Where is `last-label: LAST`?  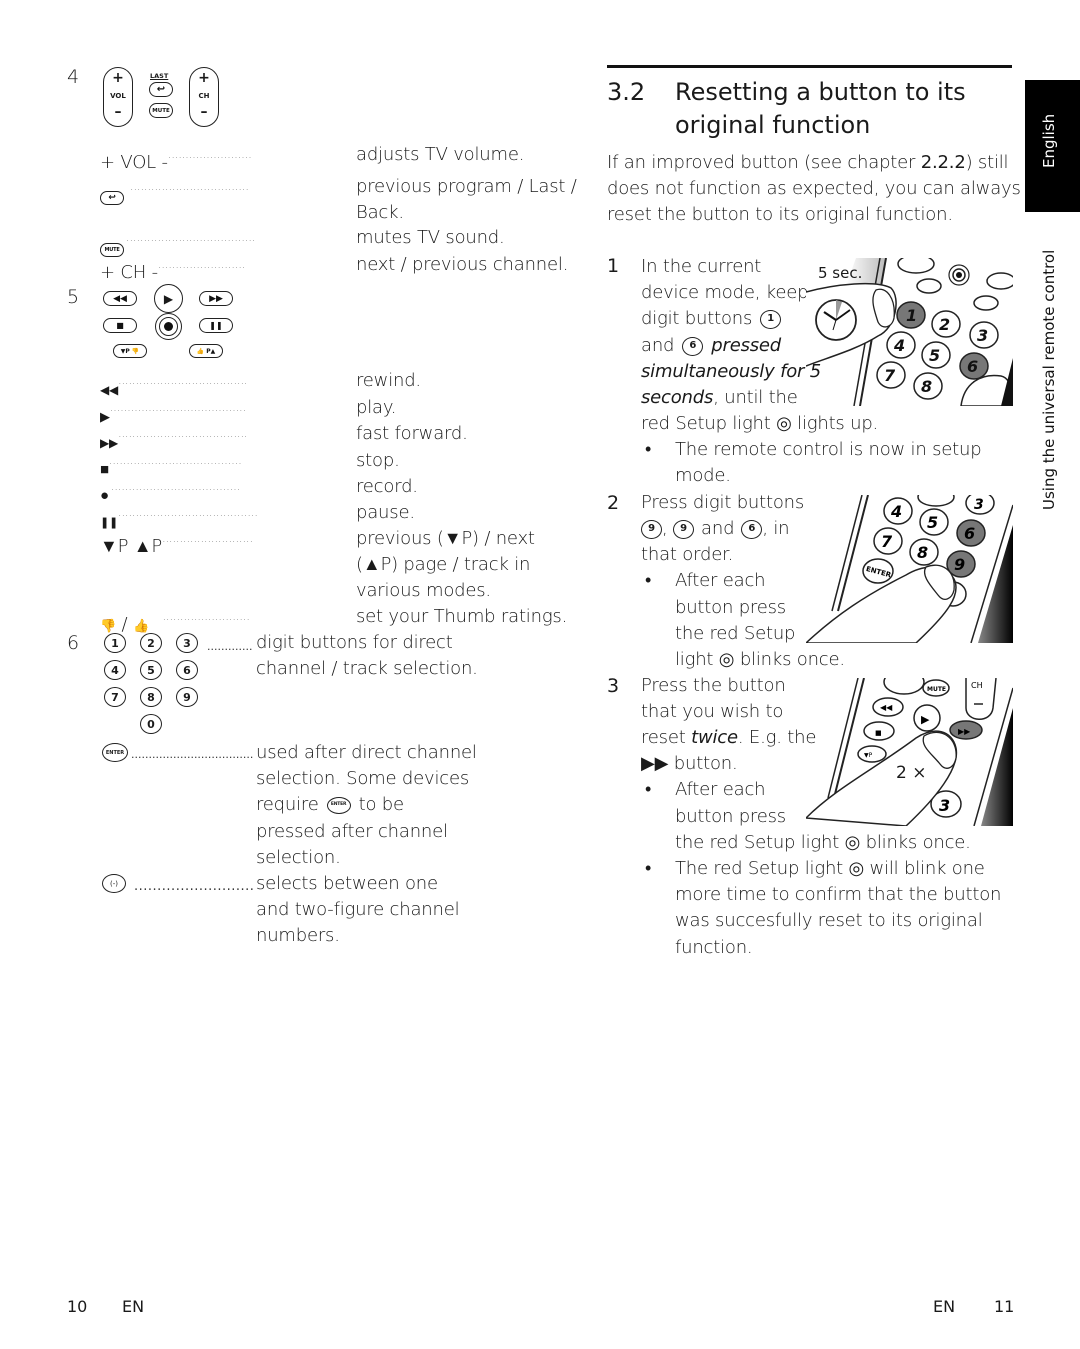 last-label: LAST is located at coordinates (159, 76).